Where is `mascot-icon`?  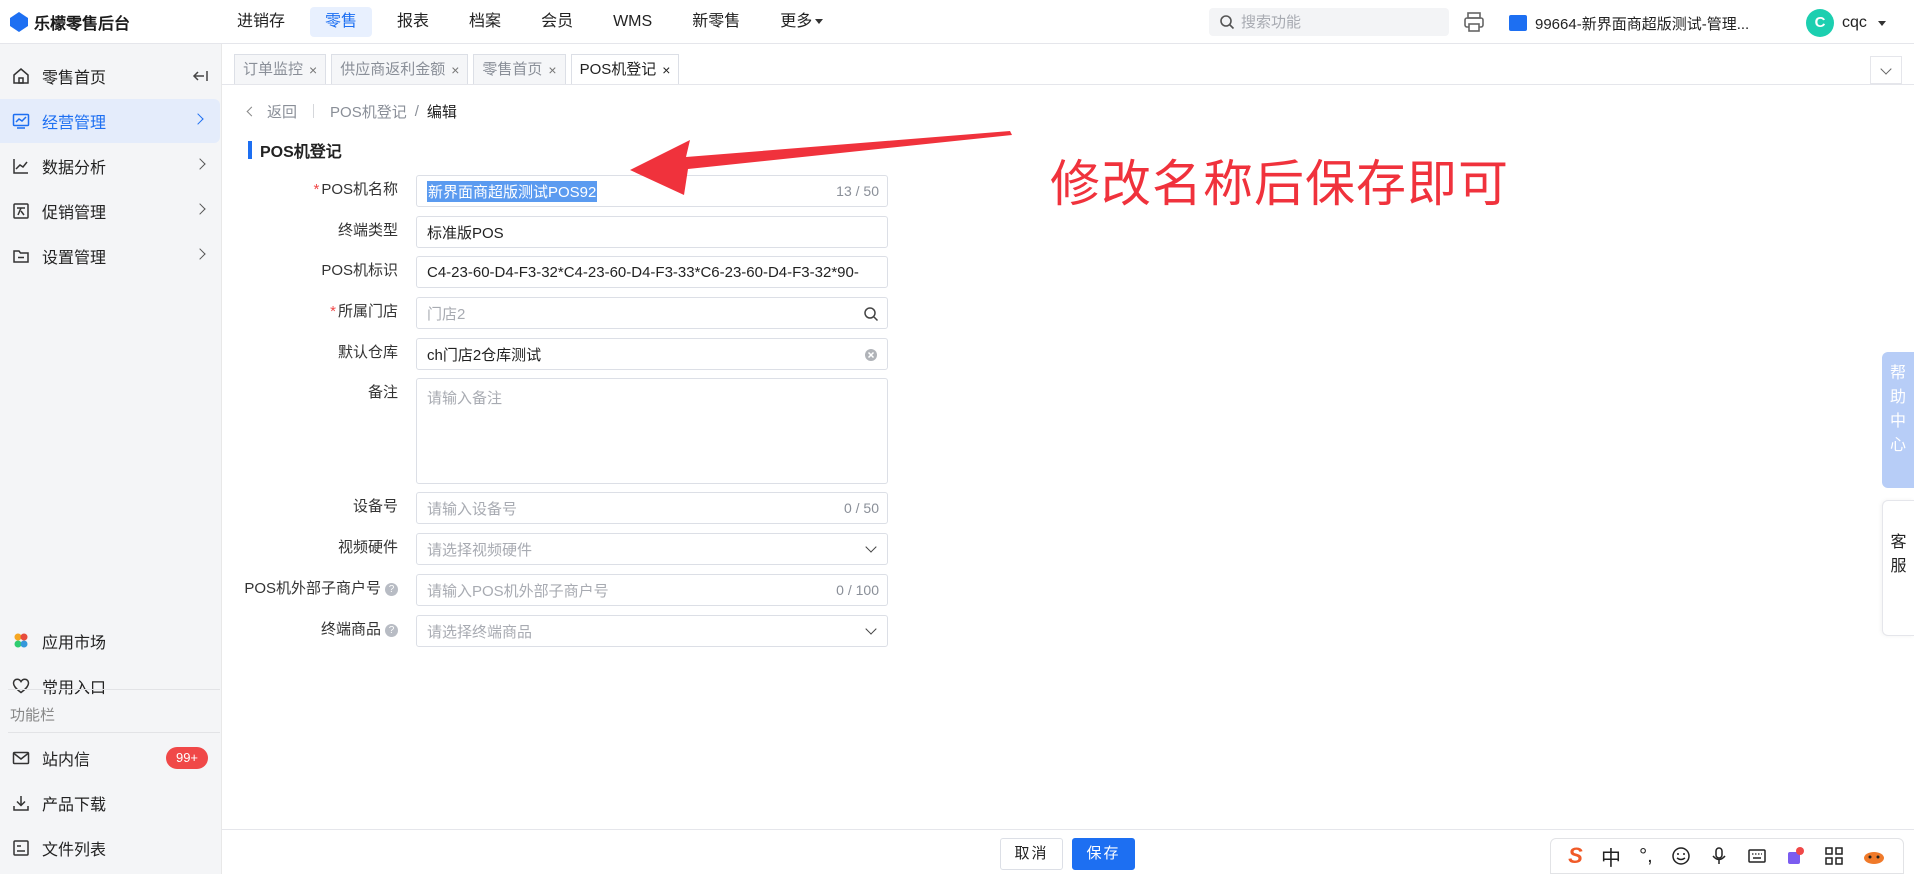
mascot-icon is located at coordinates (1874, 856).